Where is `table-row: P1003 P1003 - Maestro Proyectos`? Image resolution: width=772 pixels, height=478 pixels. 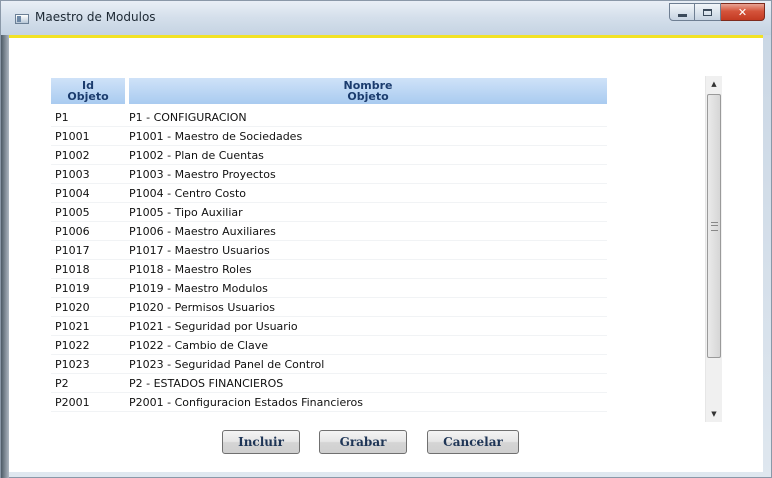 table-row: P1003 P1003 - Maestro Proyectos is located at coordinates (329, 174).